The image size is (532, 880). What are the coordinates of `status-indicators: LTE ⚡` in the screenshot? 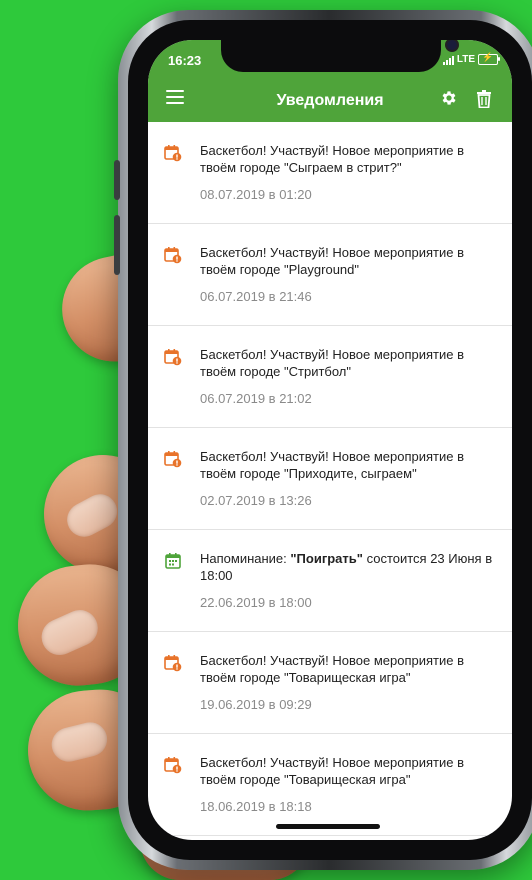 It's located at (471, 58).